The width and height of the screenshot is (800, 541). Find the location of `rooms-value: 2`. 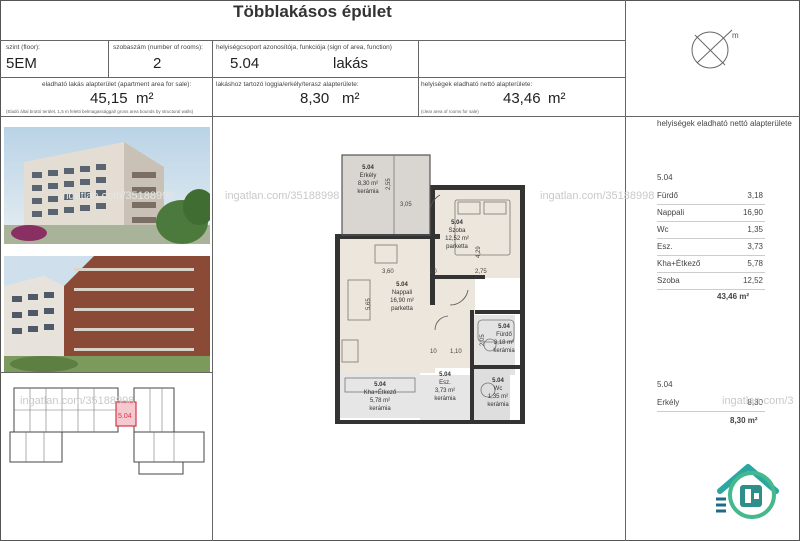

rooms-value: 2 is located at coordinates (157, 63).